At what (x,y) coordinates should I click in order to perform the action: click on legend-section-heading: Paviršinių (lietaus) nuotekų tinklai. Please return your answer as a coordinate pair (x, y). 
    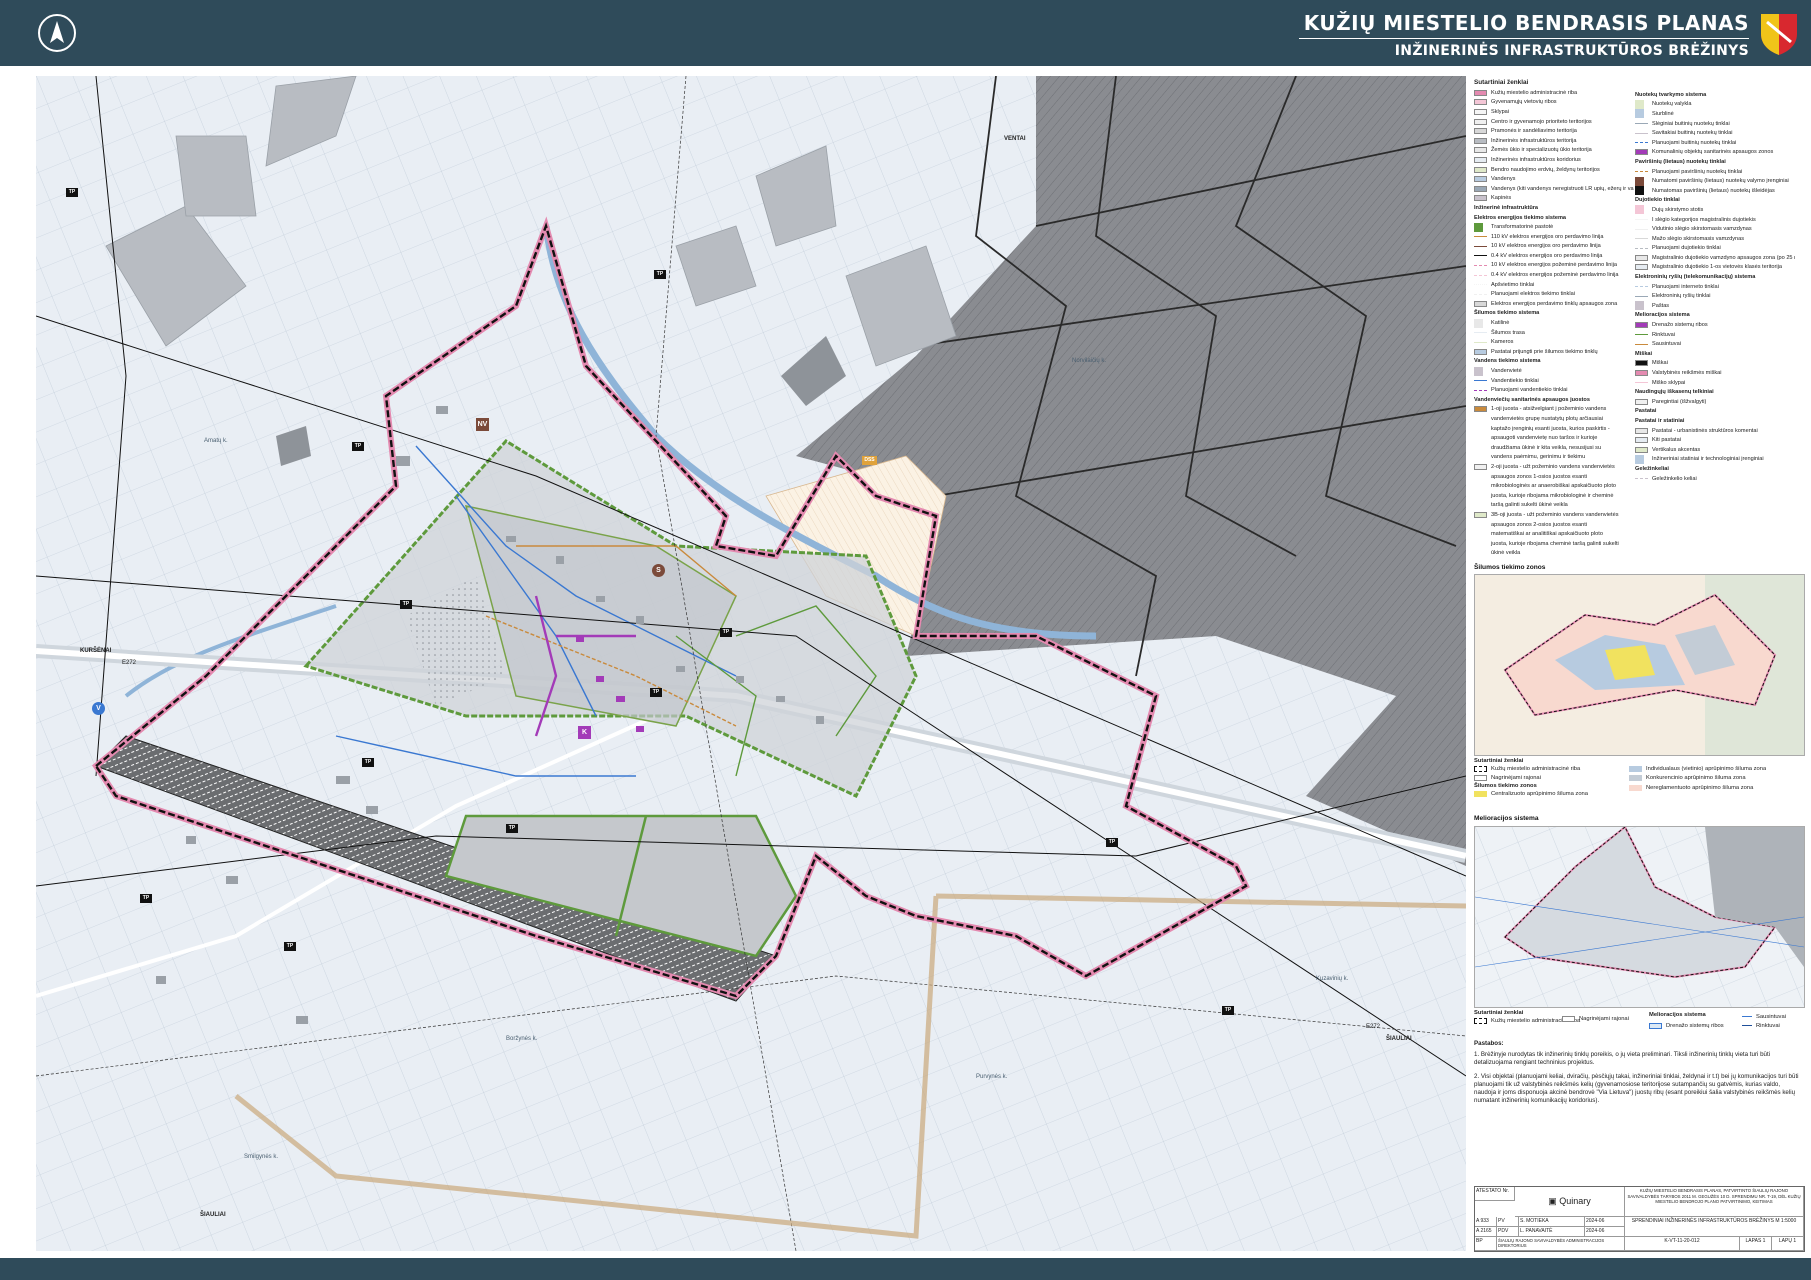
    Looking at the image, I should click on (1715, 162).